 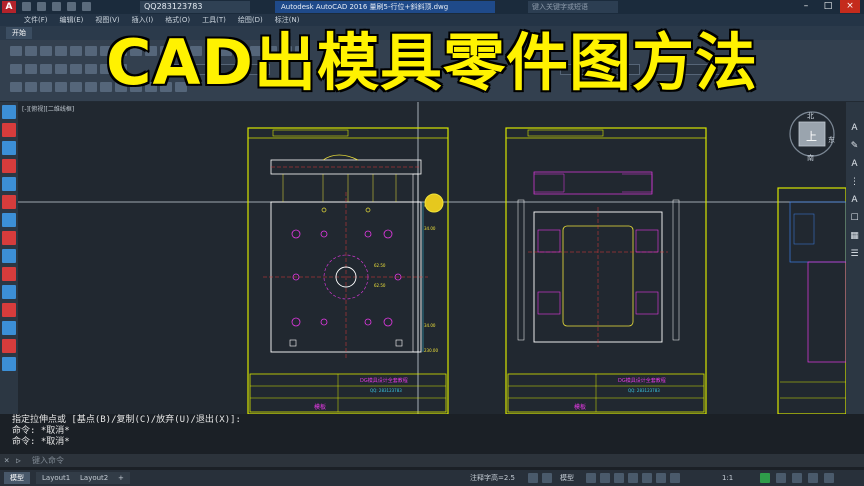 What do you see at coordinates (854, 182) in the screenshot?
I see `spell-check-icon: ⋮` at bounding box center [854, 182].